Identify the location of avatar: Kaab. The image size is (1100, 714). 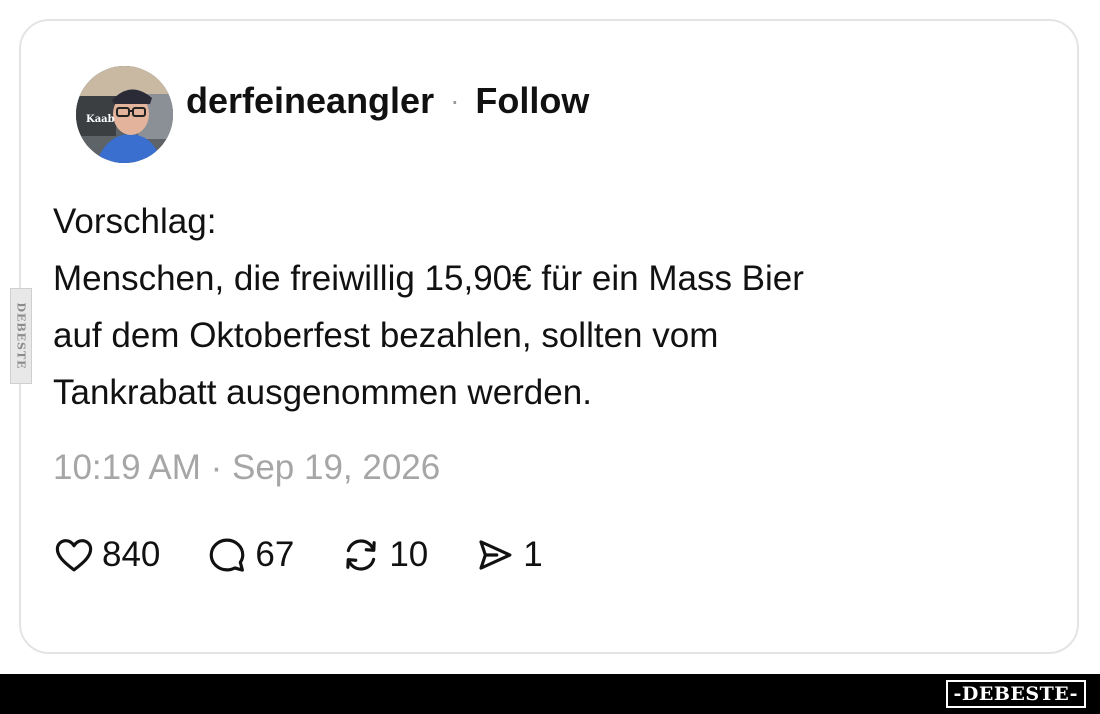
(124, 114).